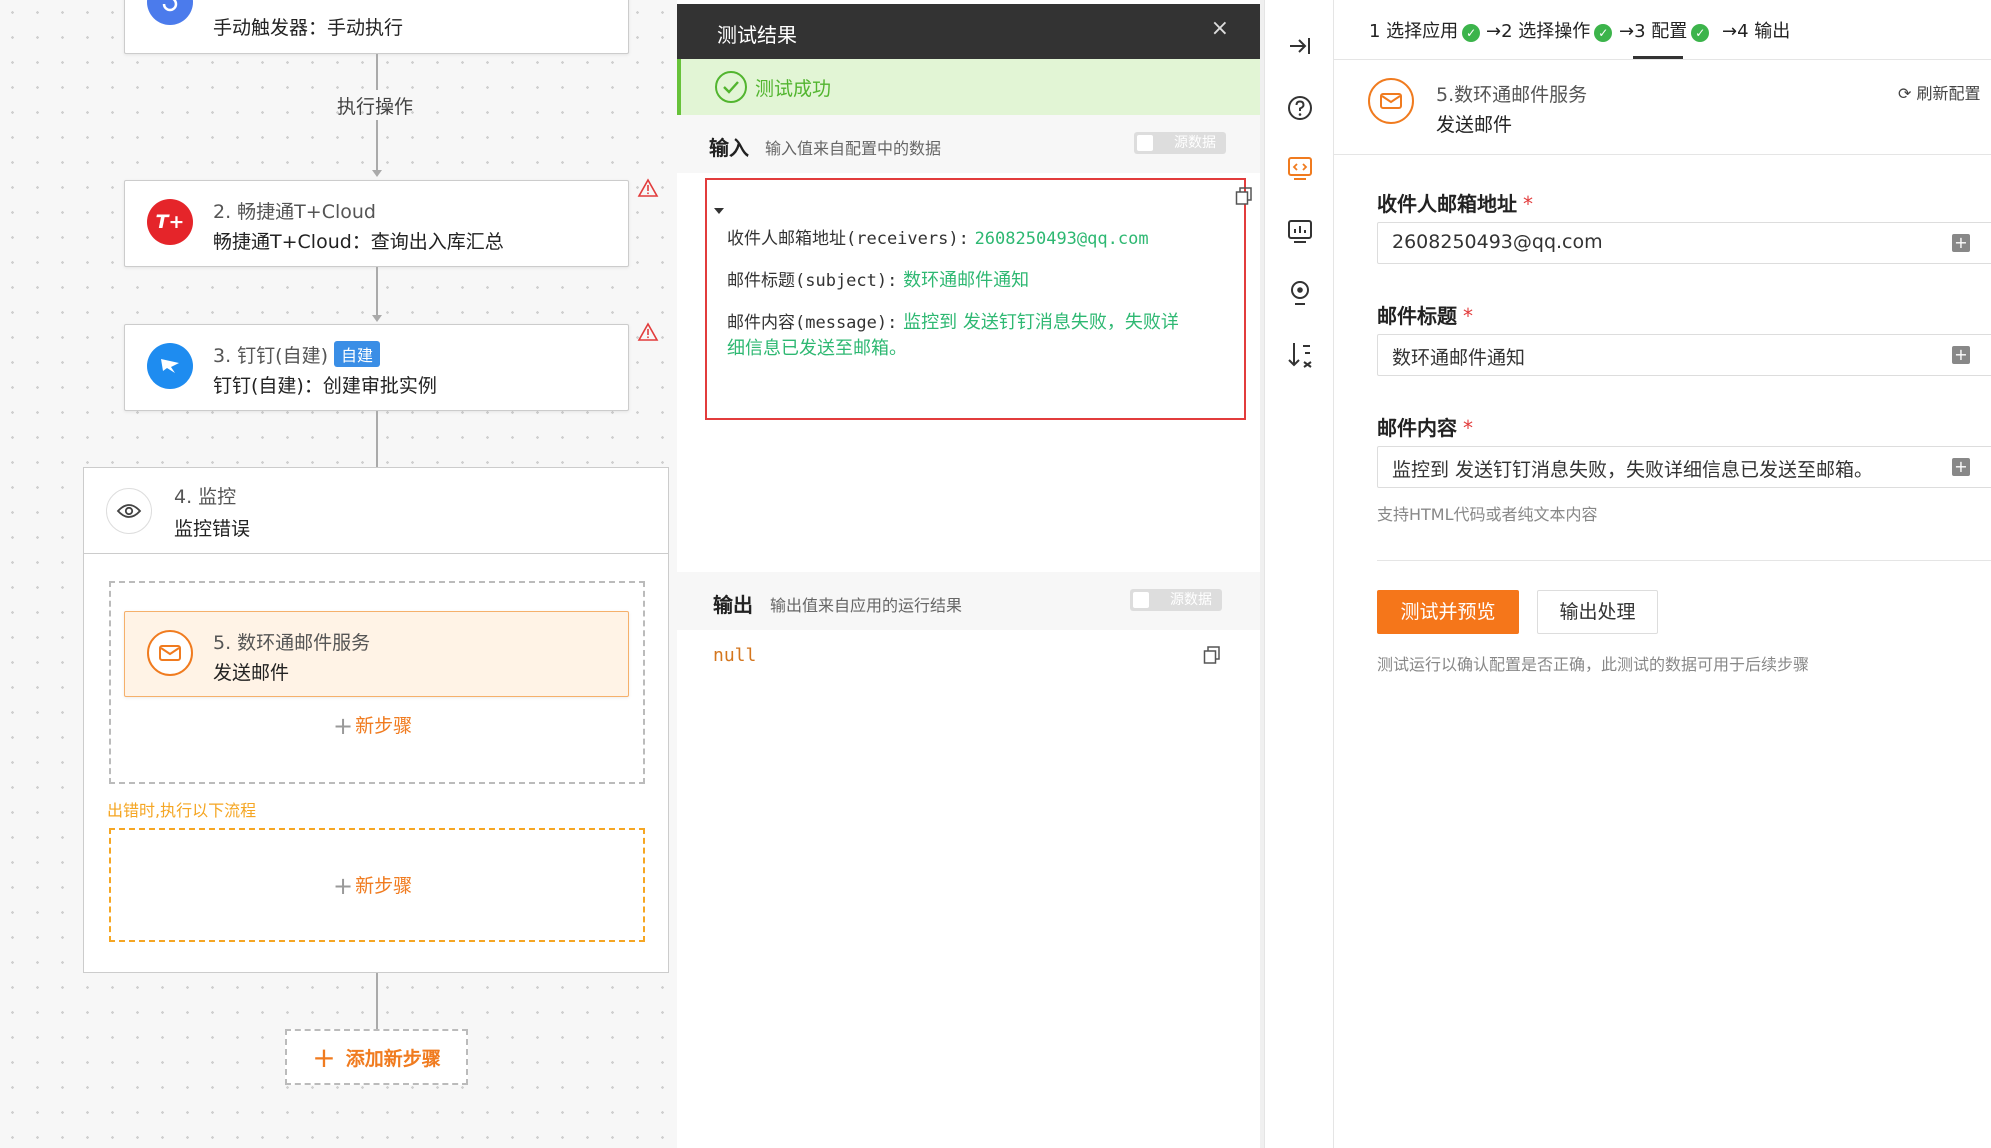 This screenshot has width=1991, height=1148. Describe the element at coordinates (1684, 355) in the screenshot. I see `subject-input: 数环通邮件通知 +` at that location.